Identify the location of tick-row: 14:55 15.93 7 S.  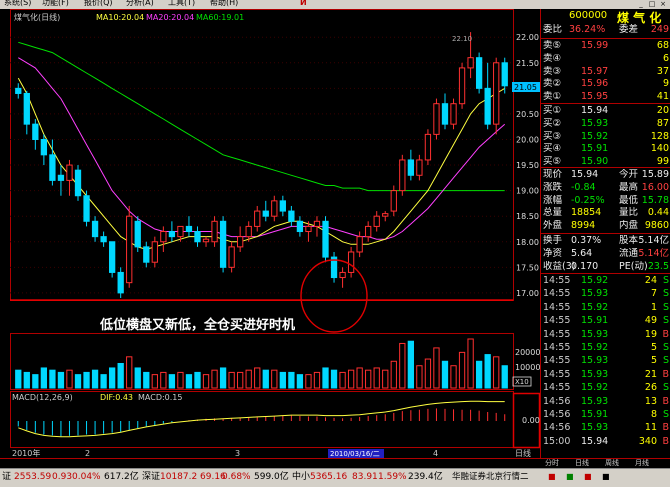
(605, 294).